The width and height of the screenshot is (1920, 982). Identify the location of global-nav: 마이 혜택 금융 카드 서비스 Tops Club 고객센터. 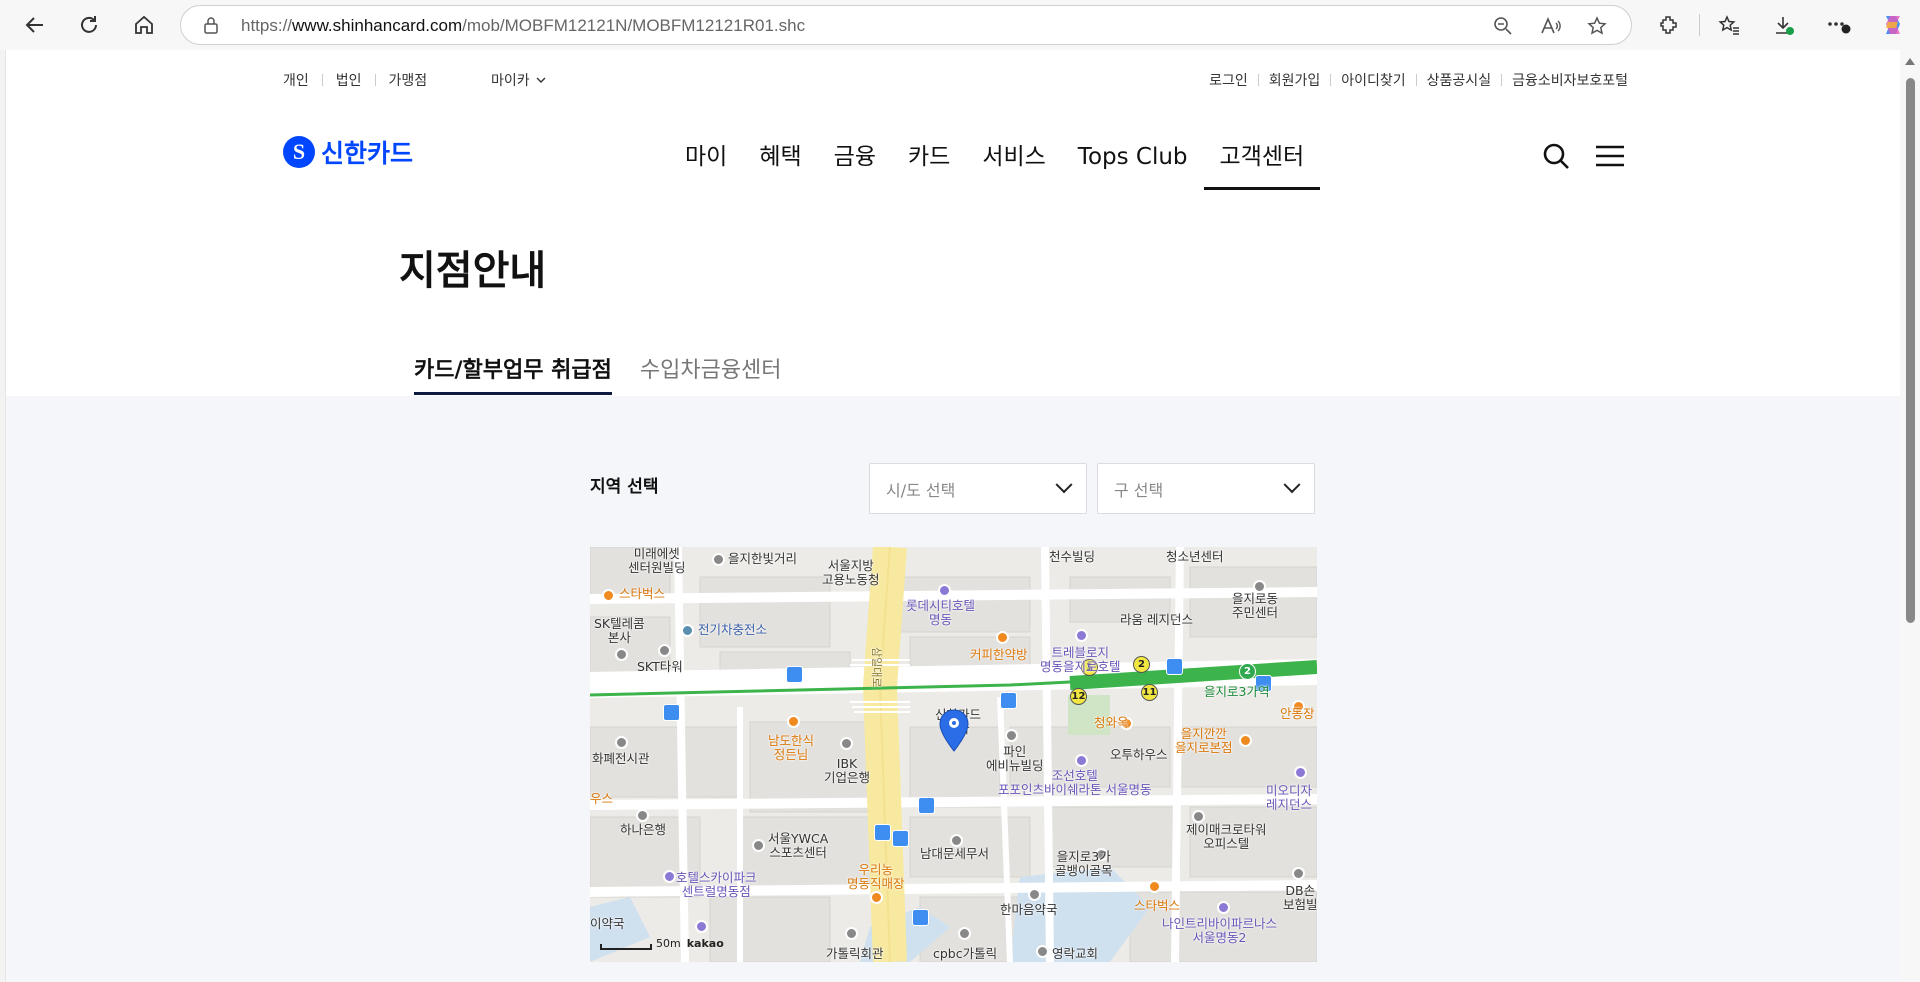
(994, 165).